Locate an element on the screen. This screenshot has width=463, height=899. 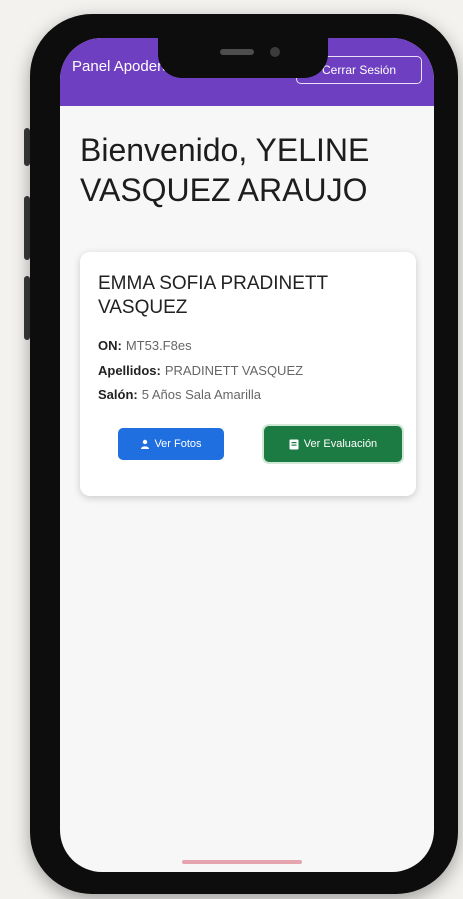
book-icon is located at coordinates (294, 444).